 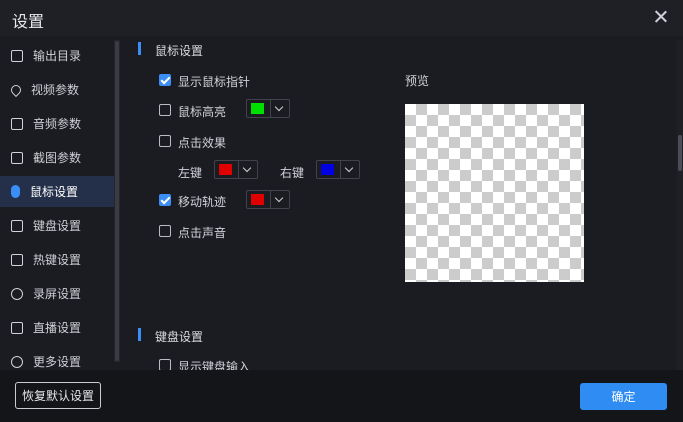 I want to click on content-scrollbar, so click(x=680, y=205).